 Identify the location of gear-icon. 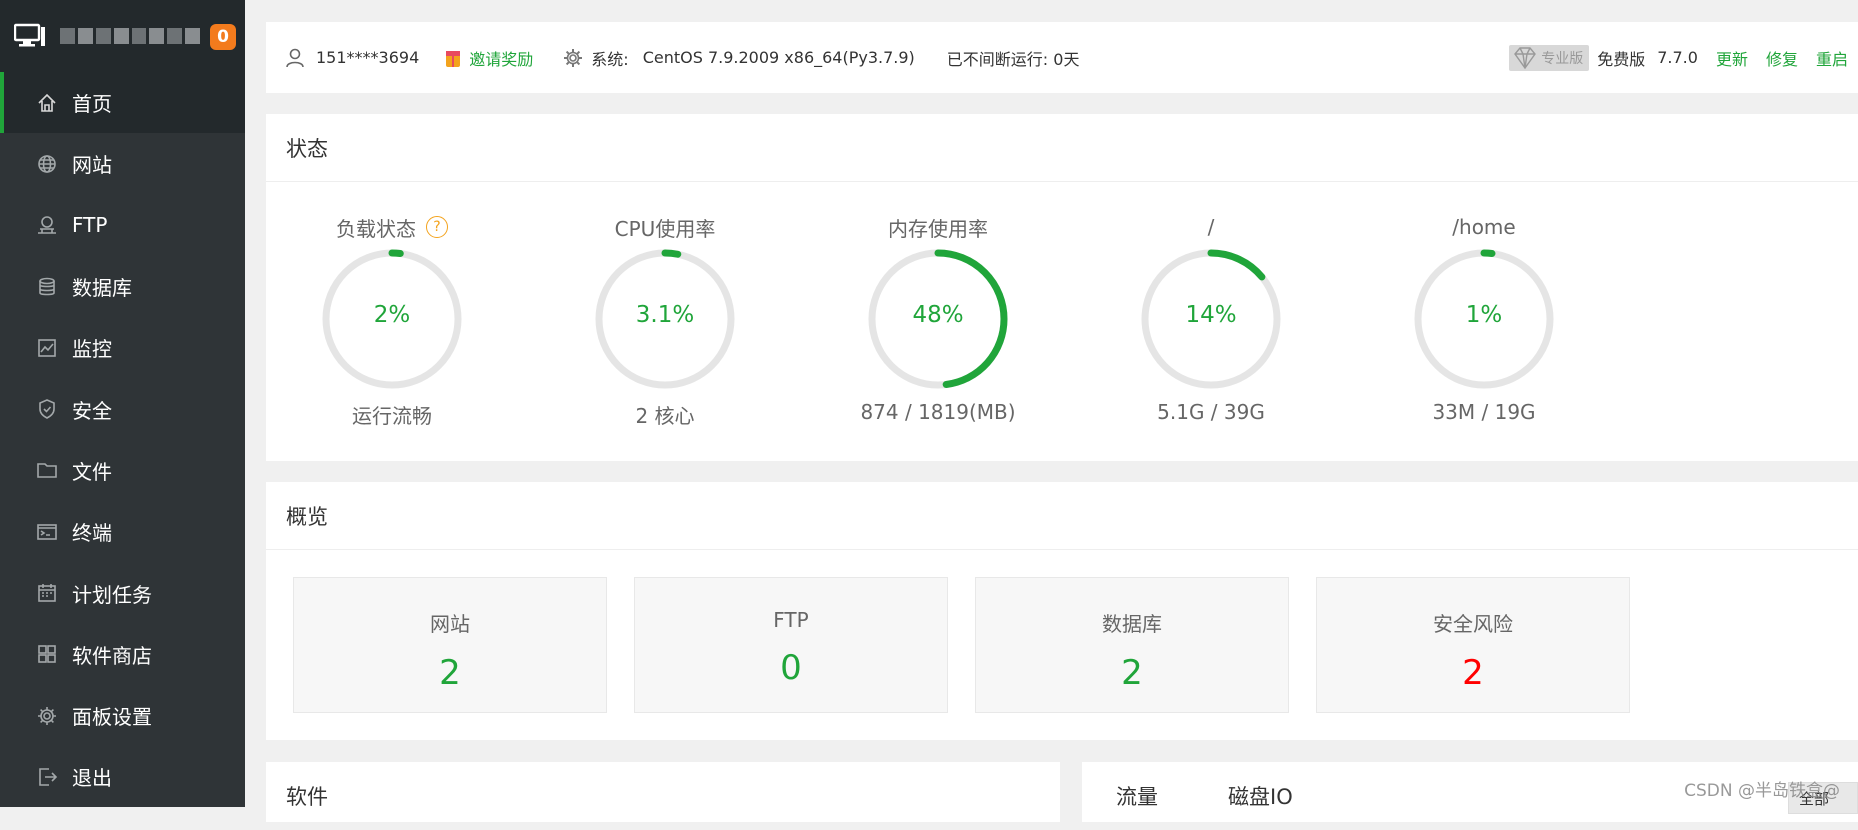
(47, 716).